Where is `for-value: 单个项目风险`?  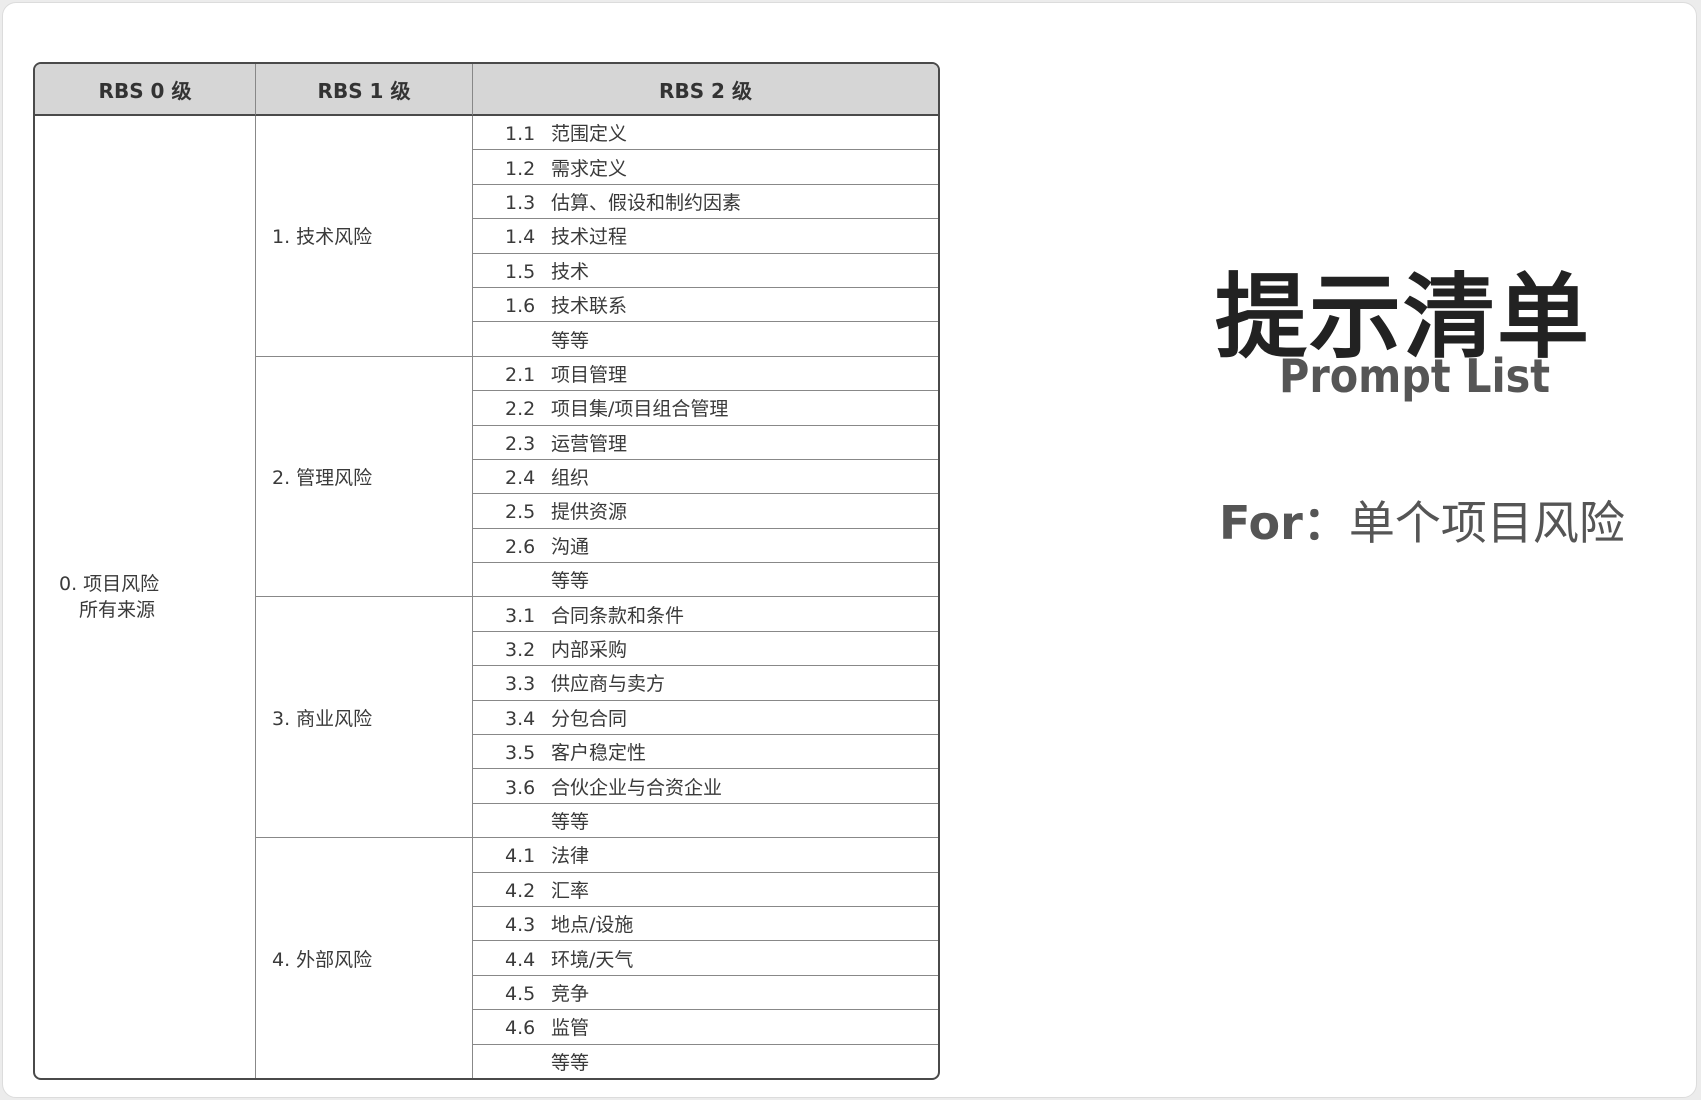 for-value: 单个项目风险 is located at coordinates (1486, 523).